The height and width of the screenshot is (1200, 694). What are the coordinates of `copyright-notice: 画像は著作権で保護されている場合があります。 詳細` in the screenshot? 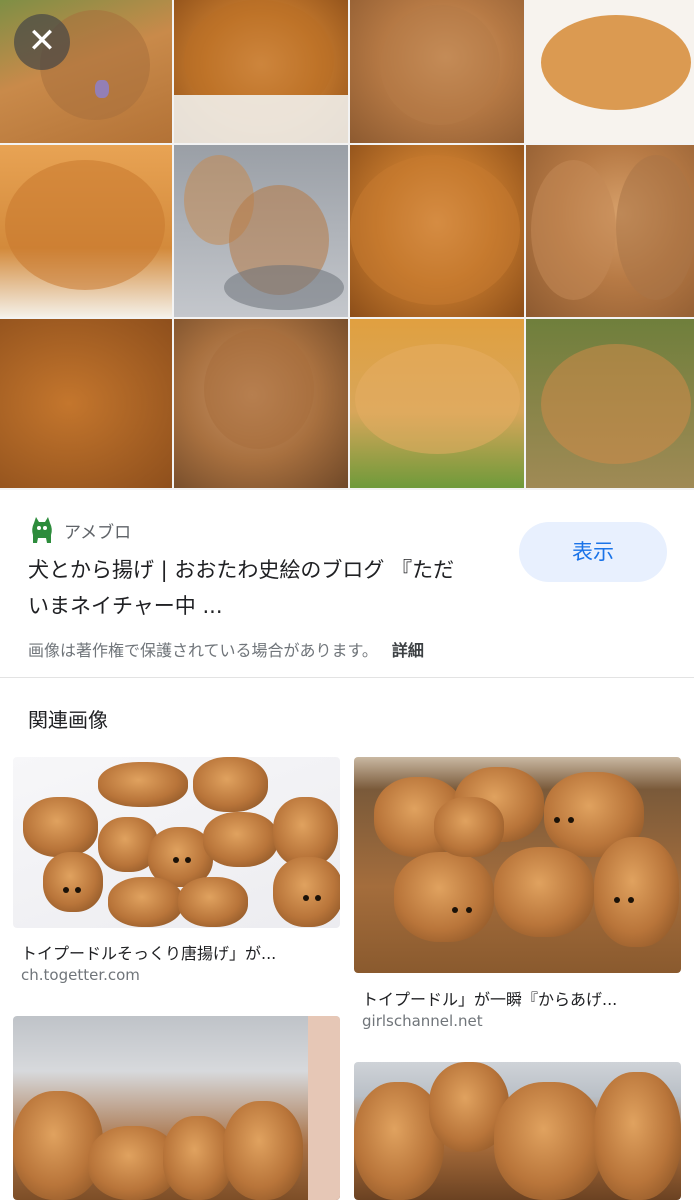 It's located at (226, 649).